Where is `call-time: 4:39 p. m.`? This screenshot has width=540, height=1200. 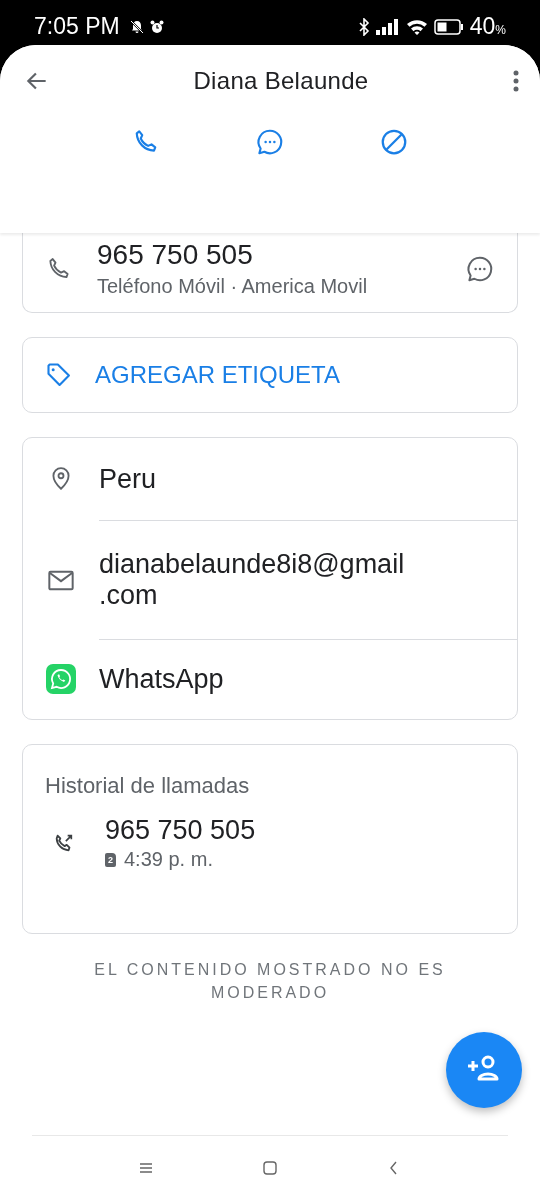
call-time: 4:39 p. m. is located at coordinates (168, 859).